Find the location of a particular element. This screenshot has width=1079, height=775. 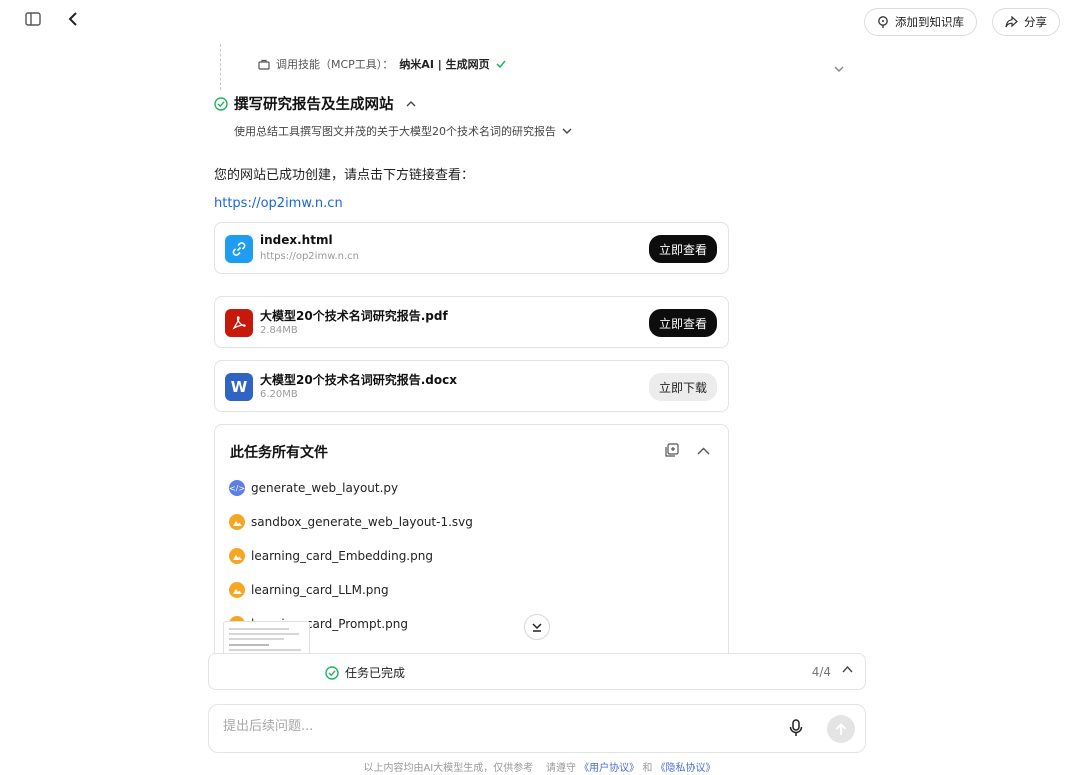

pdf-icon is located at coordinates (239, 323).